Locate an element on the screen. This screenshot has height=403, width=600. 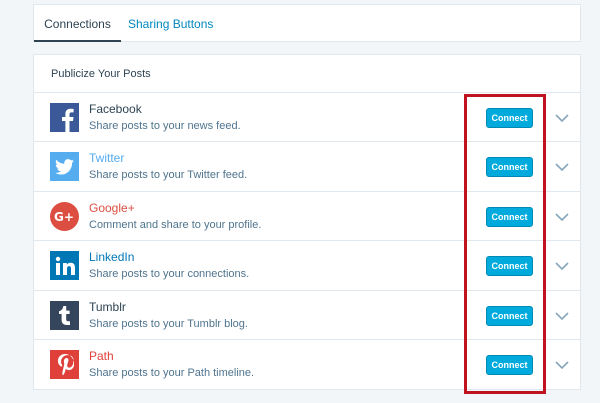
google-plus-icon: G+ is located at coordinates (64, 216).